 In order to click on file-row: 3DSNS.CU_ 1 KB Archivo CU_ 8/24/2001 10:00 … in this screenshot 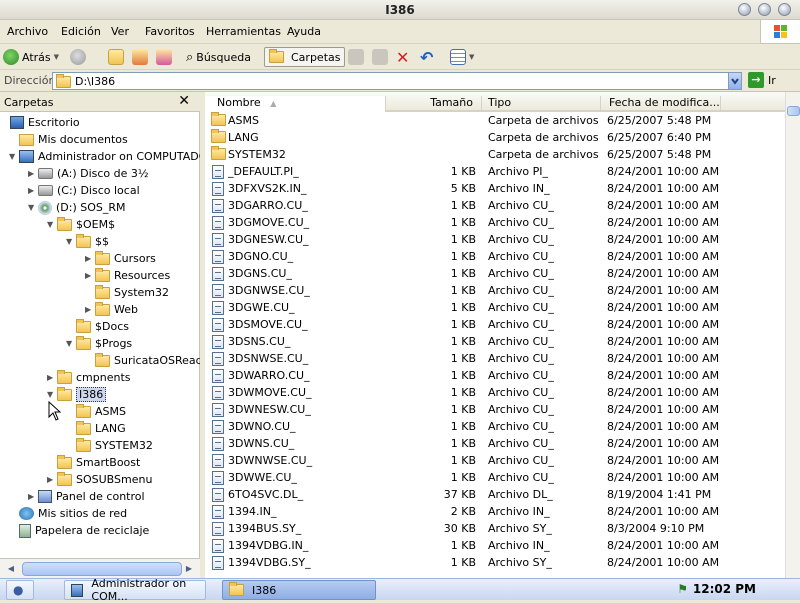, I will do `click(495, 341)`.